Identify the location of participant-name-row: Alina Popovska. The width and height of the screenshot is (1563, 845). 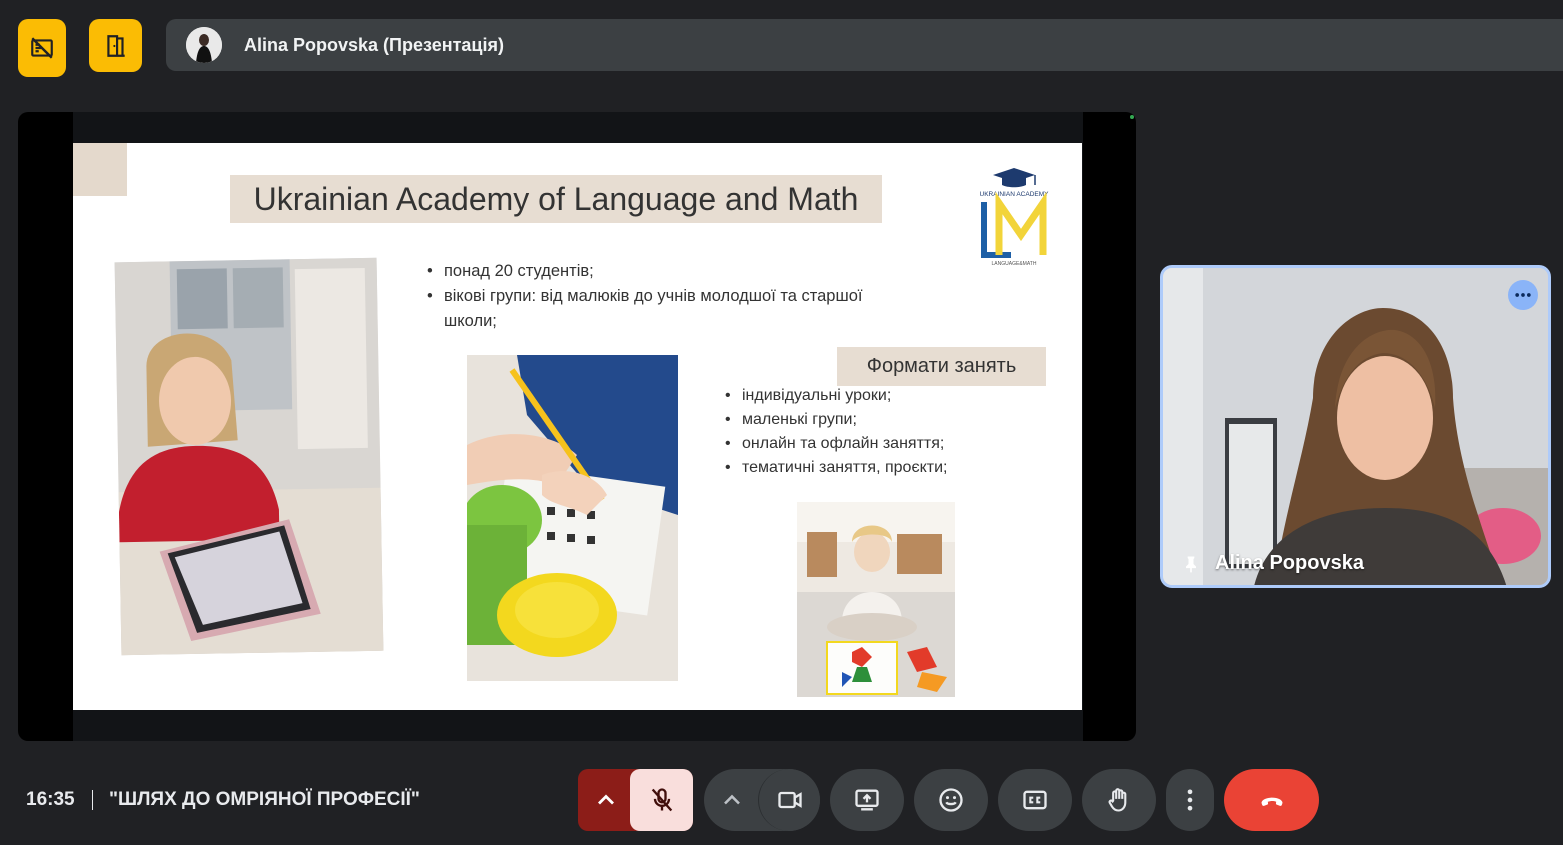
(1272, 563).